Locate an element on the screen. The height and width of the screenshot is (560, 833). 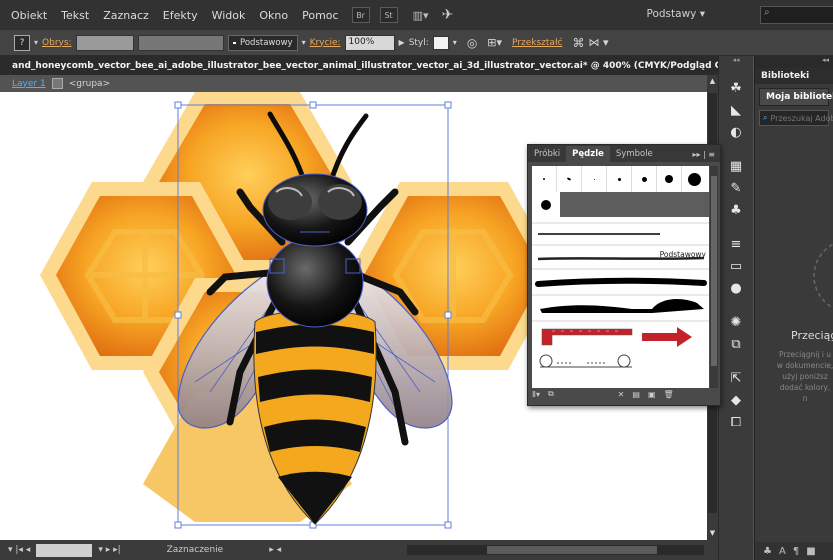
page-nav-icons: ▾ ▸ ▸| is located at coordinates (109, 550).